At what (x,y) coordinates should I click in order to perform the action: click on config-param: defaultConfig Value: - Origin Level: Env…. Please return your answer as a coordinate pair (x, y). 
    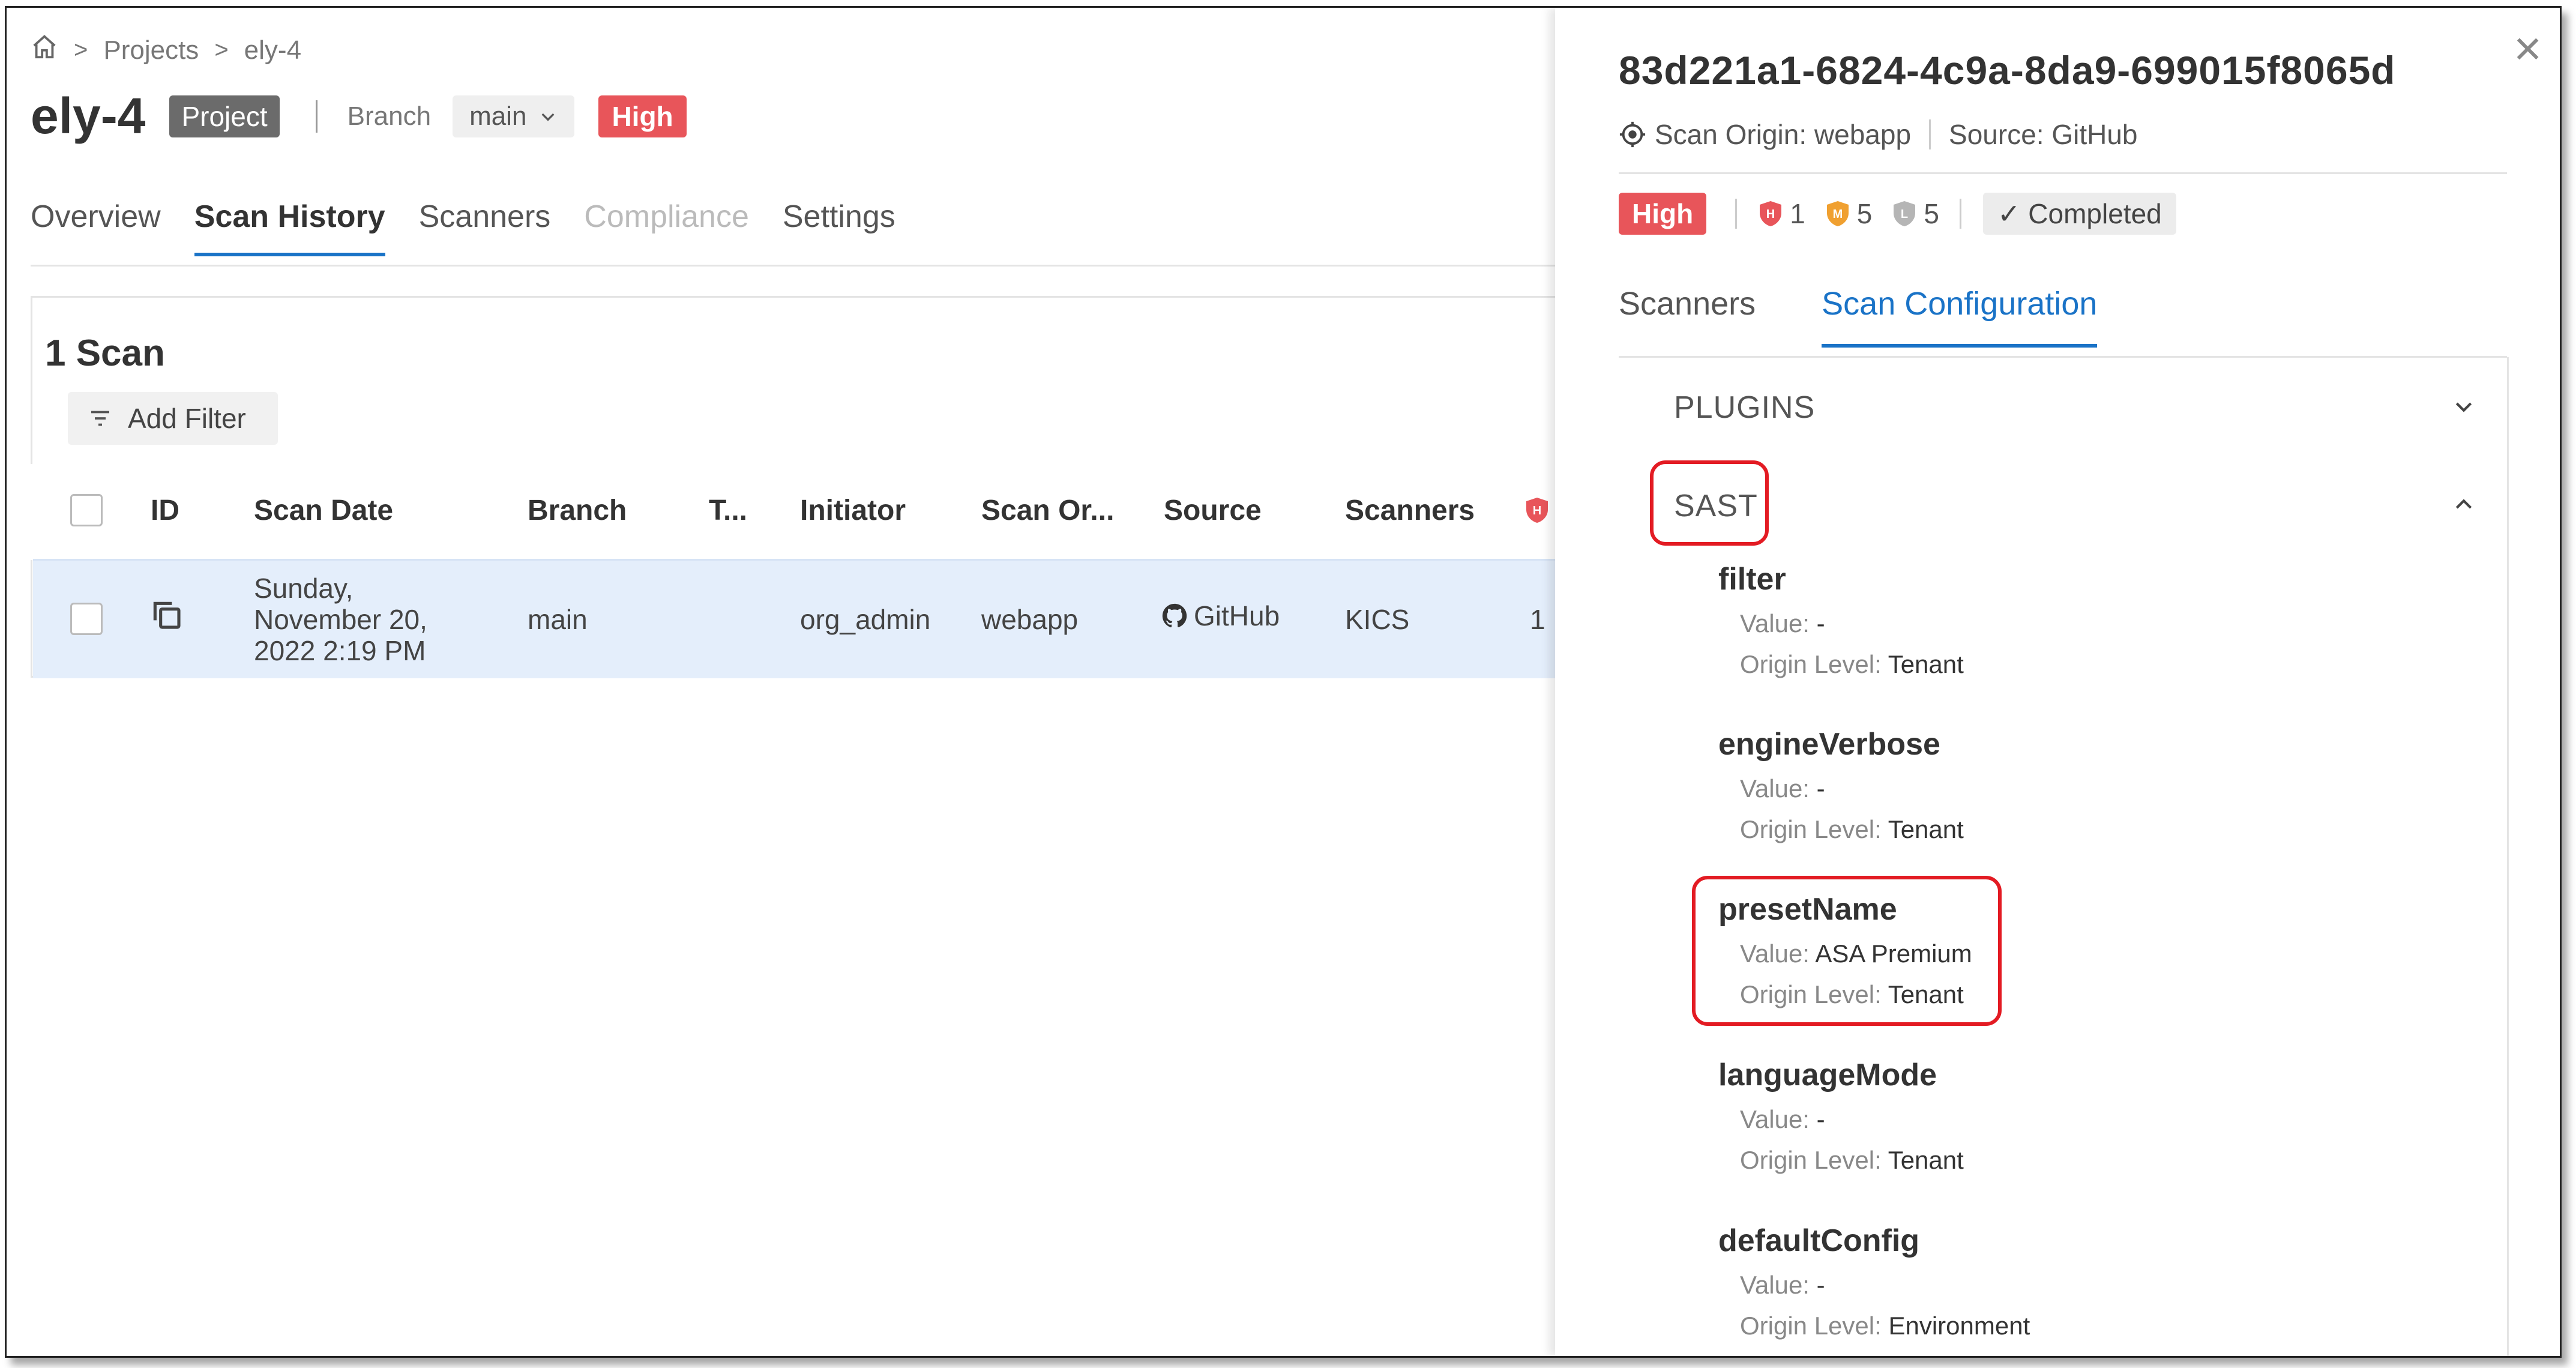
    Looking at the image, I should click on (1874, 1282).